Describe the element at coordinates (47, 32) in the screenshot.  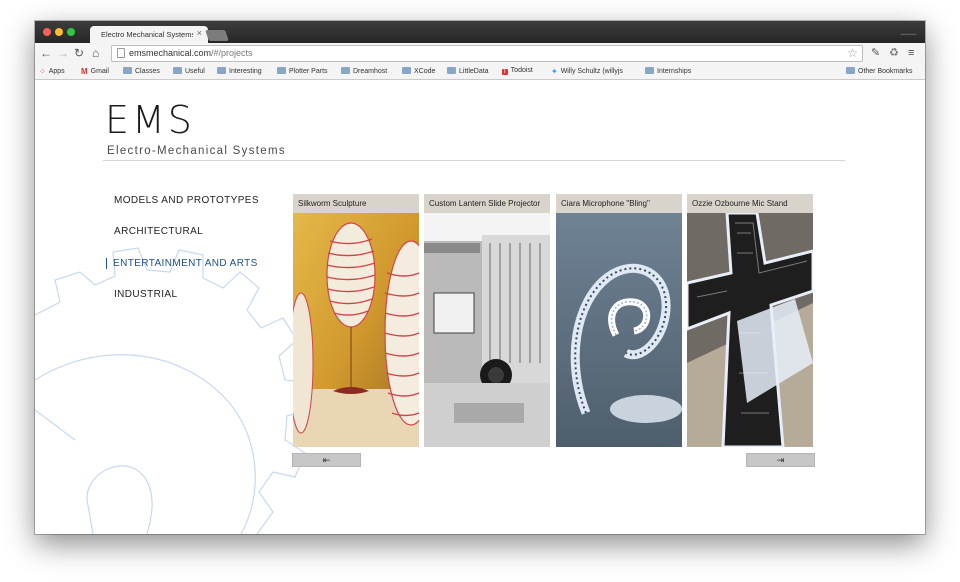
I see `close-window-button` at that location.